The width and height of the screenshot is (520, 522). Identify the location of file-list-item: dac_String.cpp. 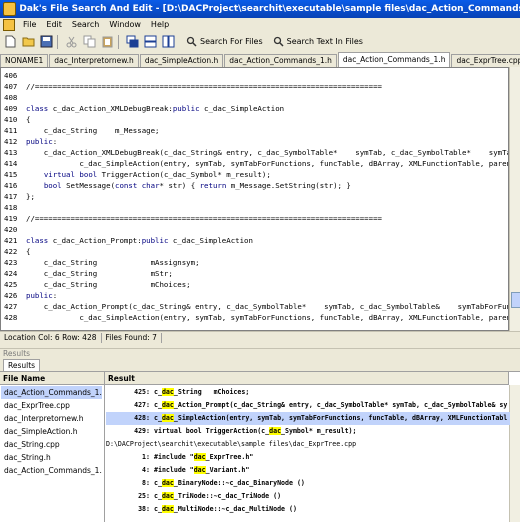
(51, 444).